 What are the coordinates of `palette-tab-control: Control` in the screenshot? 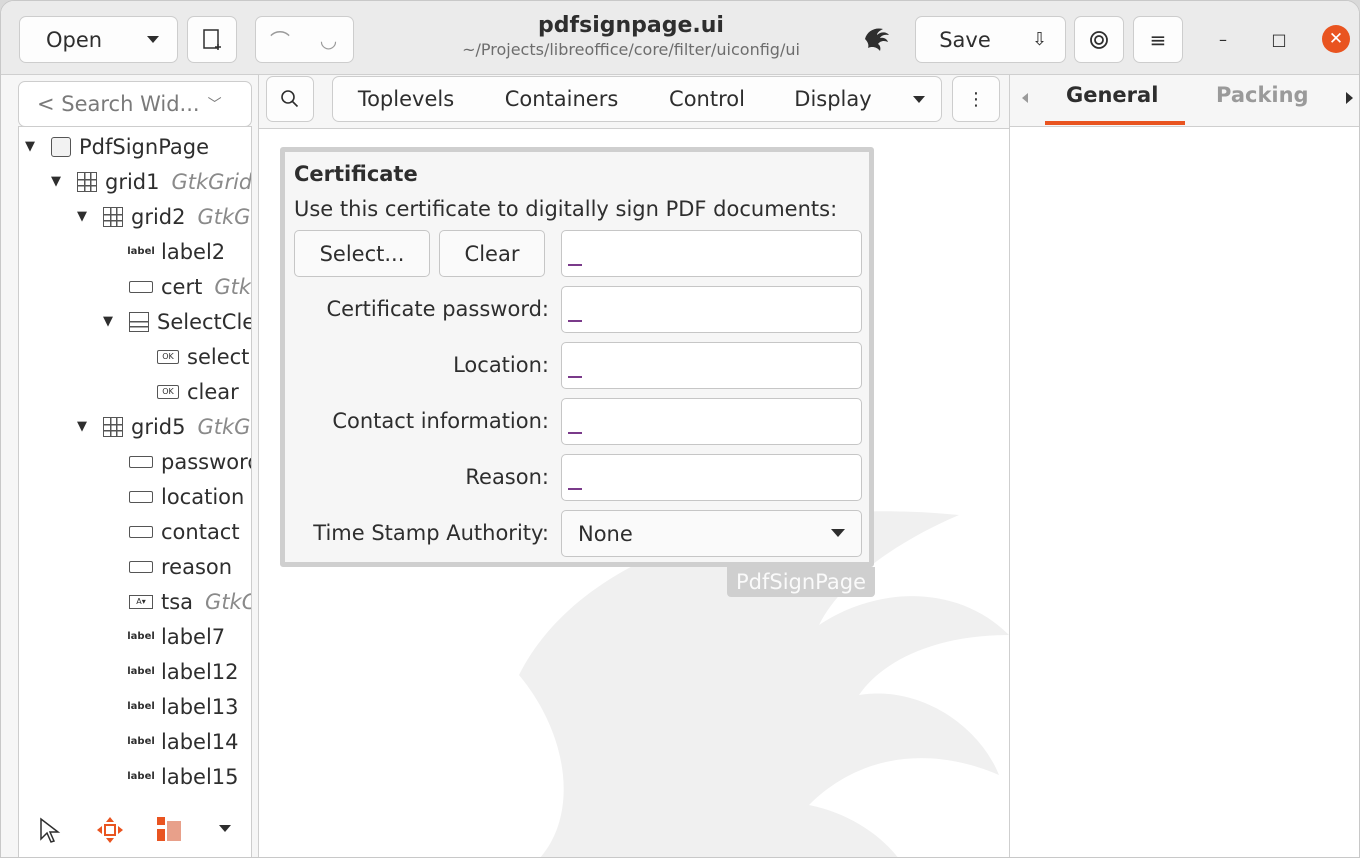 It's located at (707, 99).